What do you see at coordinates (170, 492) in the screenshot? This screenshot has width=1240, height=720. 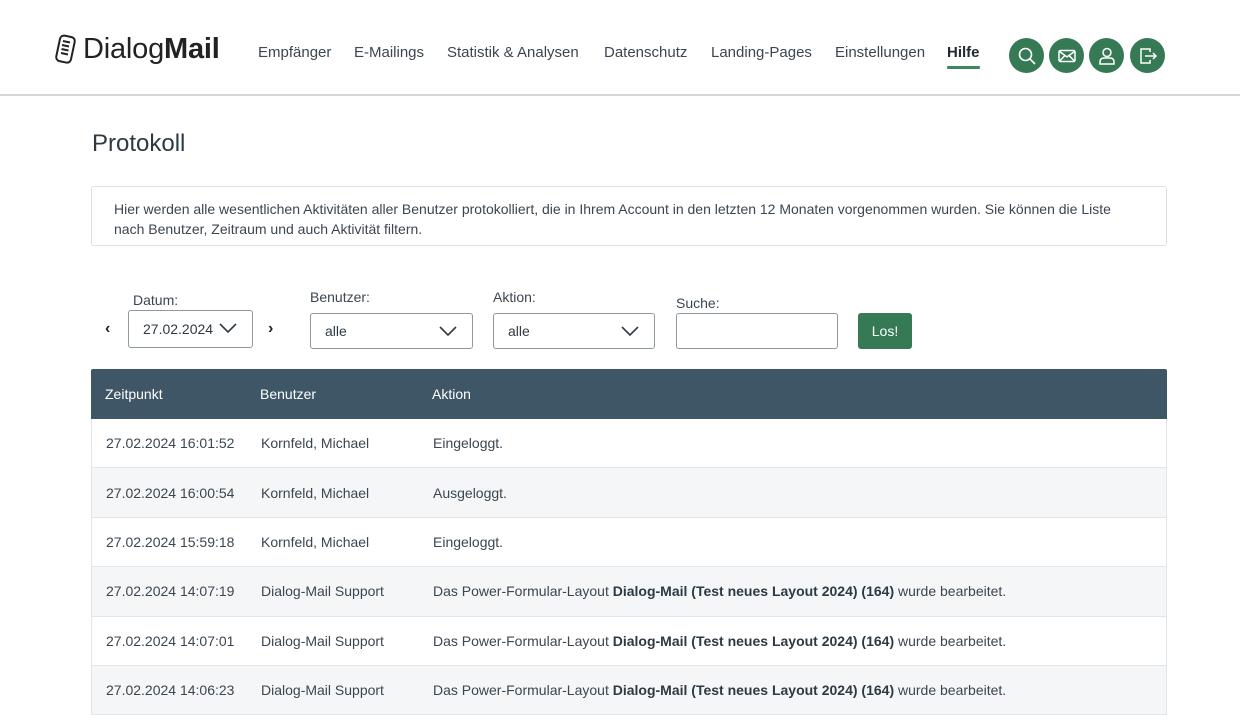 I see `cell-time: 27.02.2024 16:00:54` at bounding box center [170, 492].